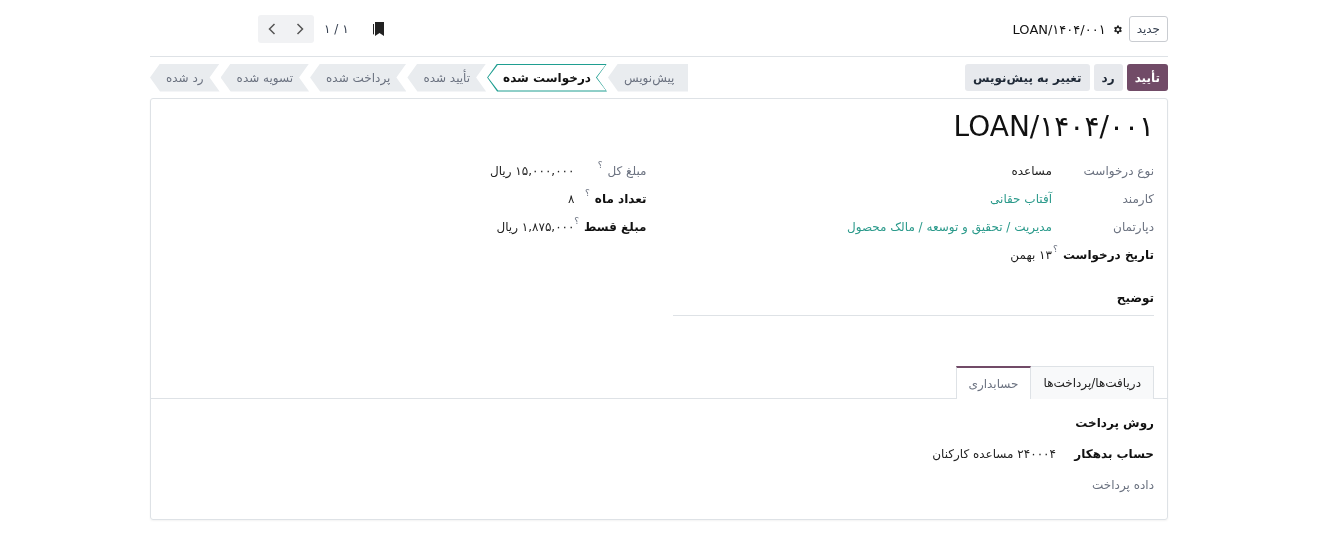 The width and height of the screenshot is (1320, 538). Describe the element at coordinates (300, 29) in the screenshot. I see `chevron-right-icon` at that location.